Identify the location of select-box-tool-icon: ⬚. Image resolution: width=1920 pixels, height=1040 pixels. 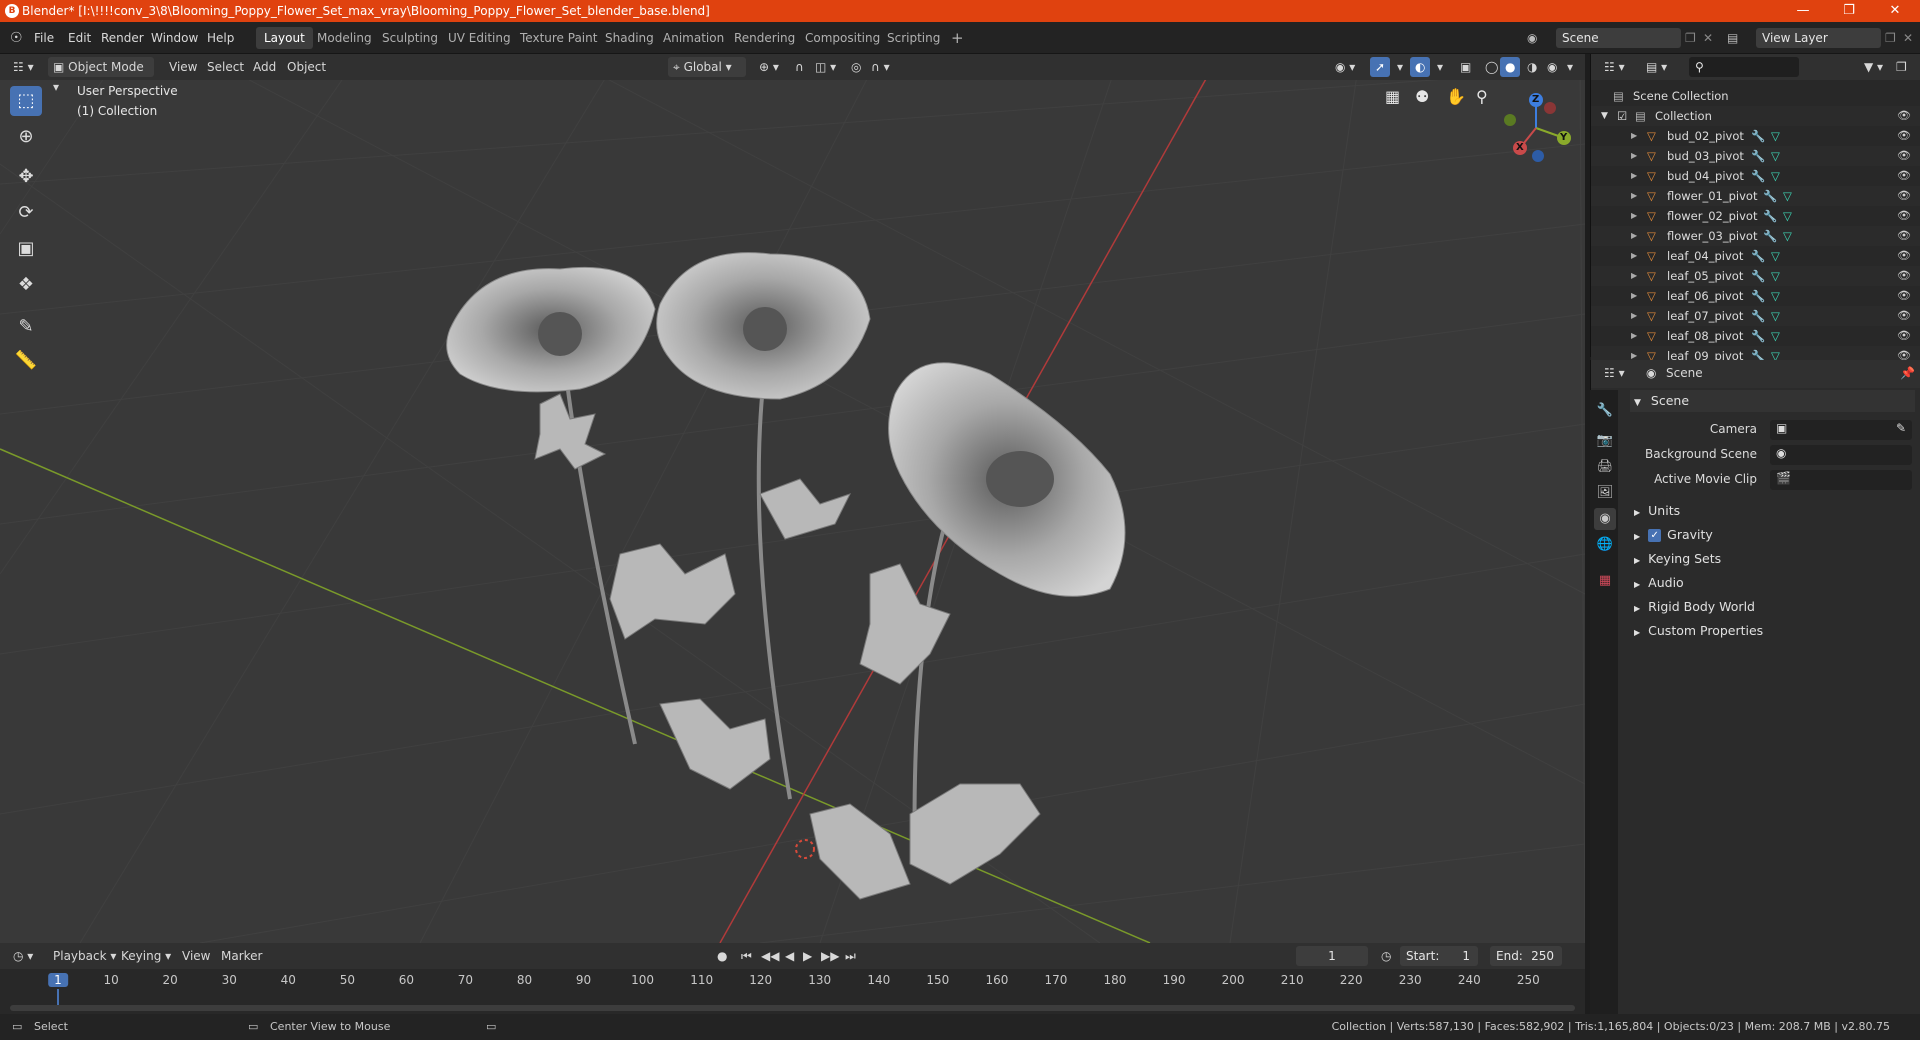
(26, 101).